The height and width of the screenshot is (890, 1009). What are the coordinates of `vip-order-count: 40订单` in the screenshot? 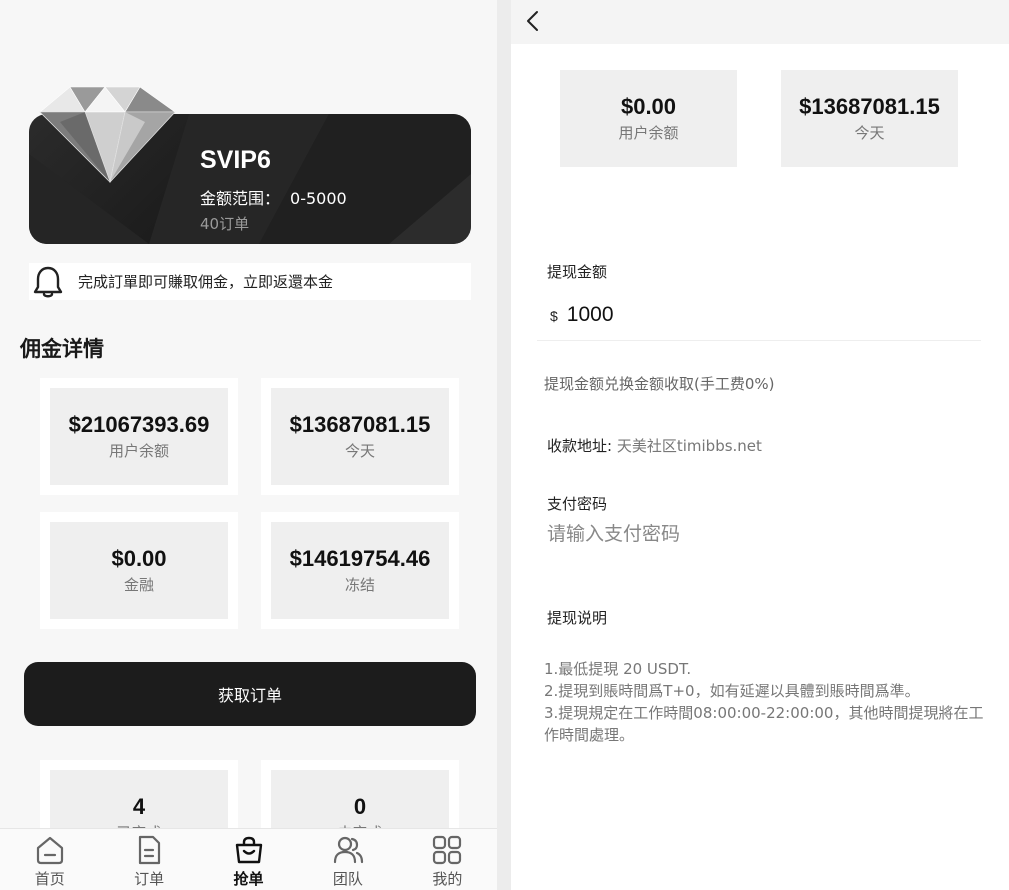 It's located at (225, 224).